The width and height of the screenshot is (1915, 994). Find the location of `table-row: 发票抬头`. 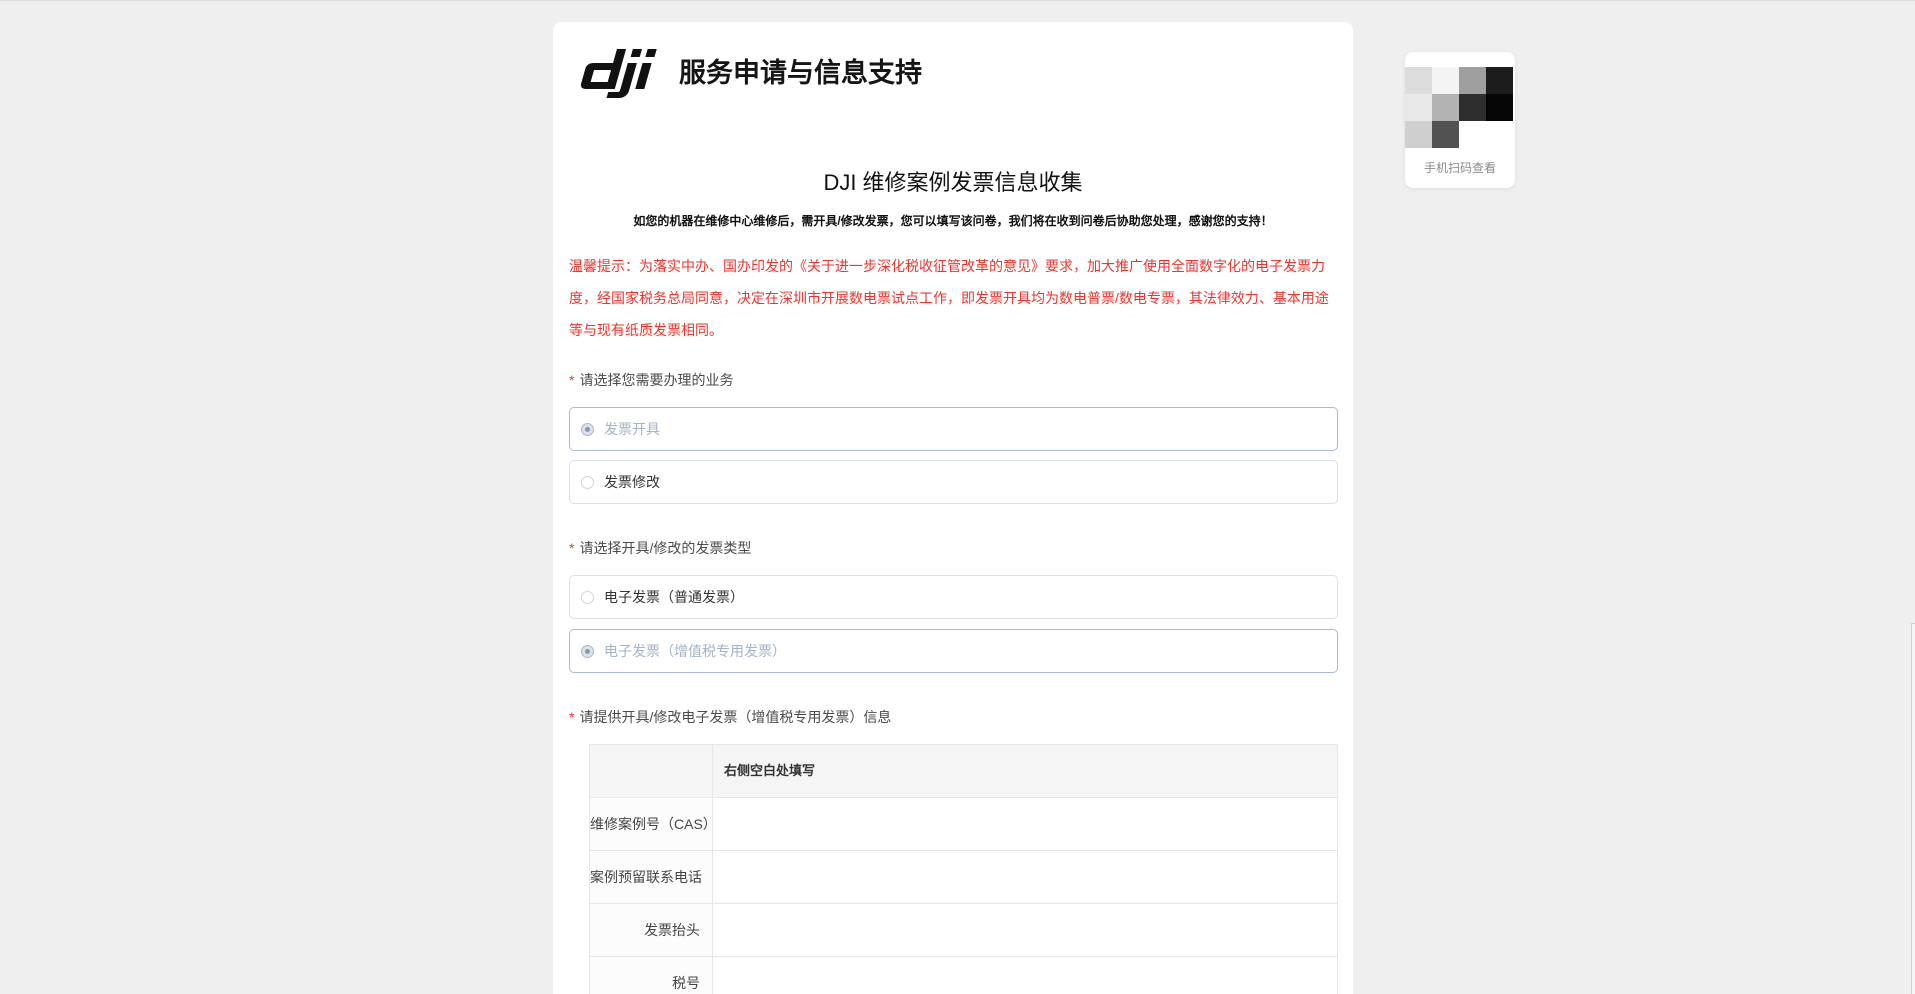

table-row: 发票抬头 is located at coordinates (964, 930).